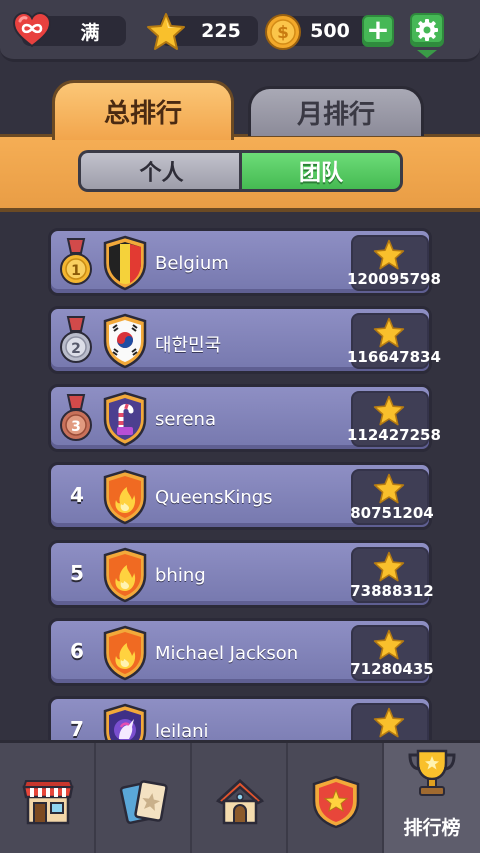  I want to click on nav-leaderboard: 排行榜, so click(432, 798).